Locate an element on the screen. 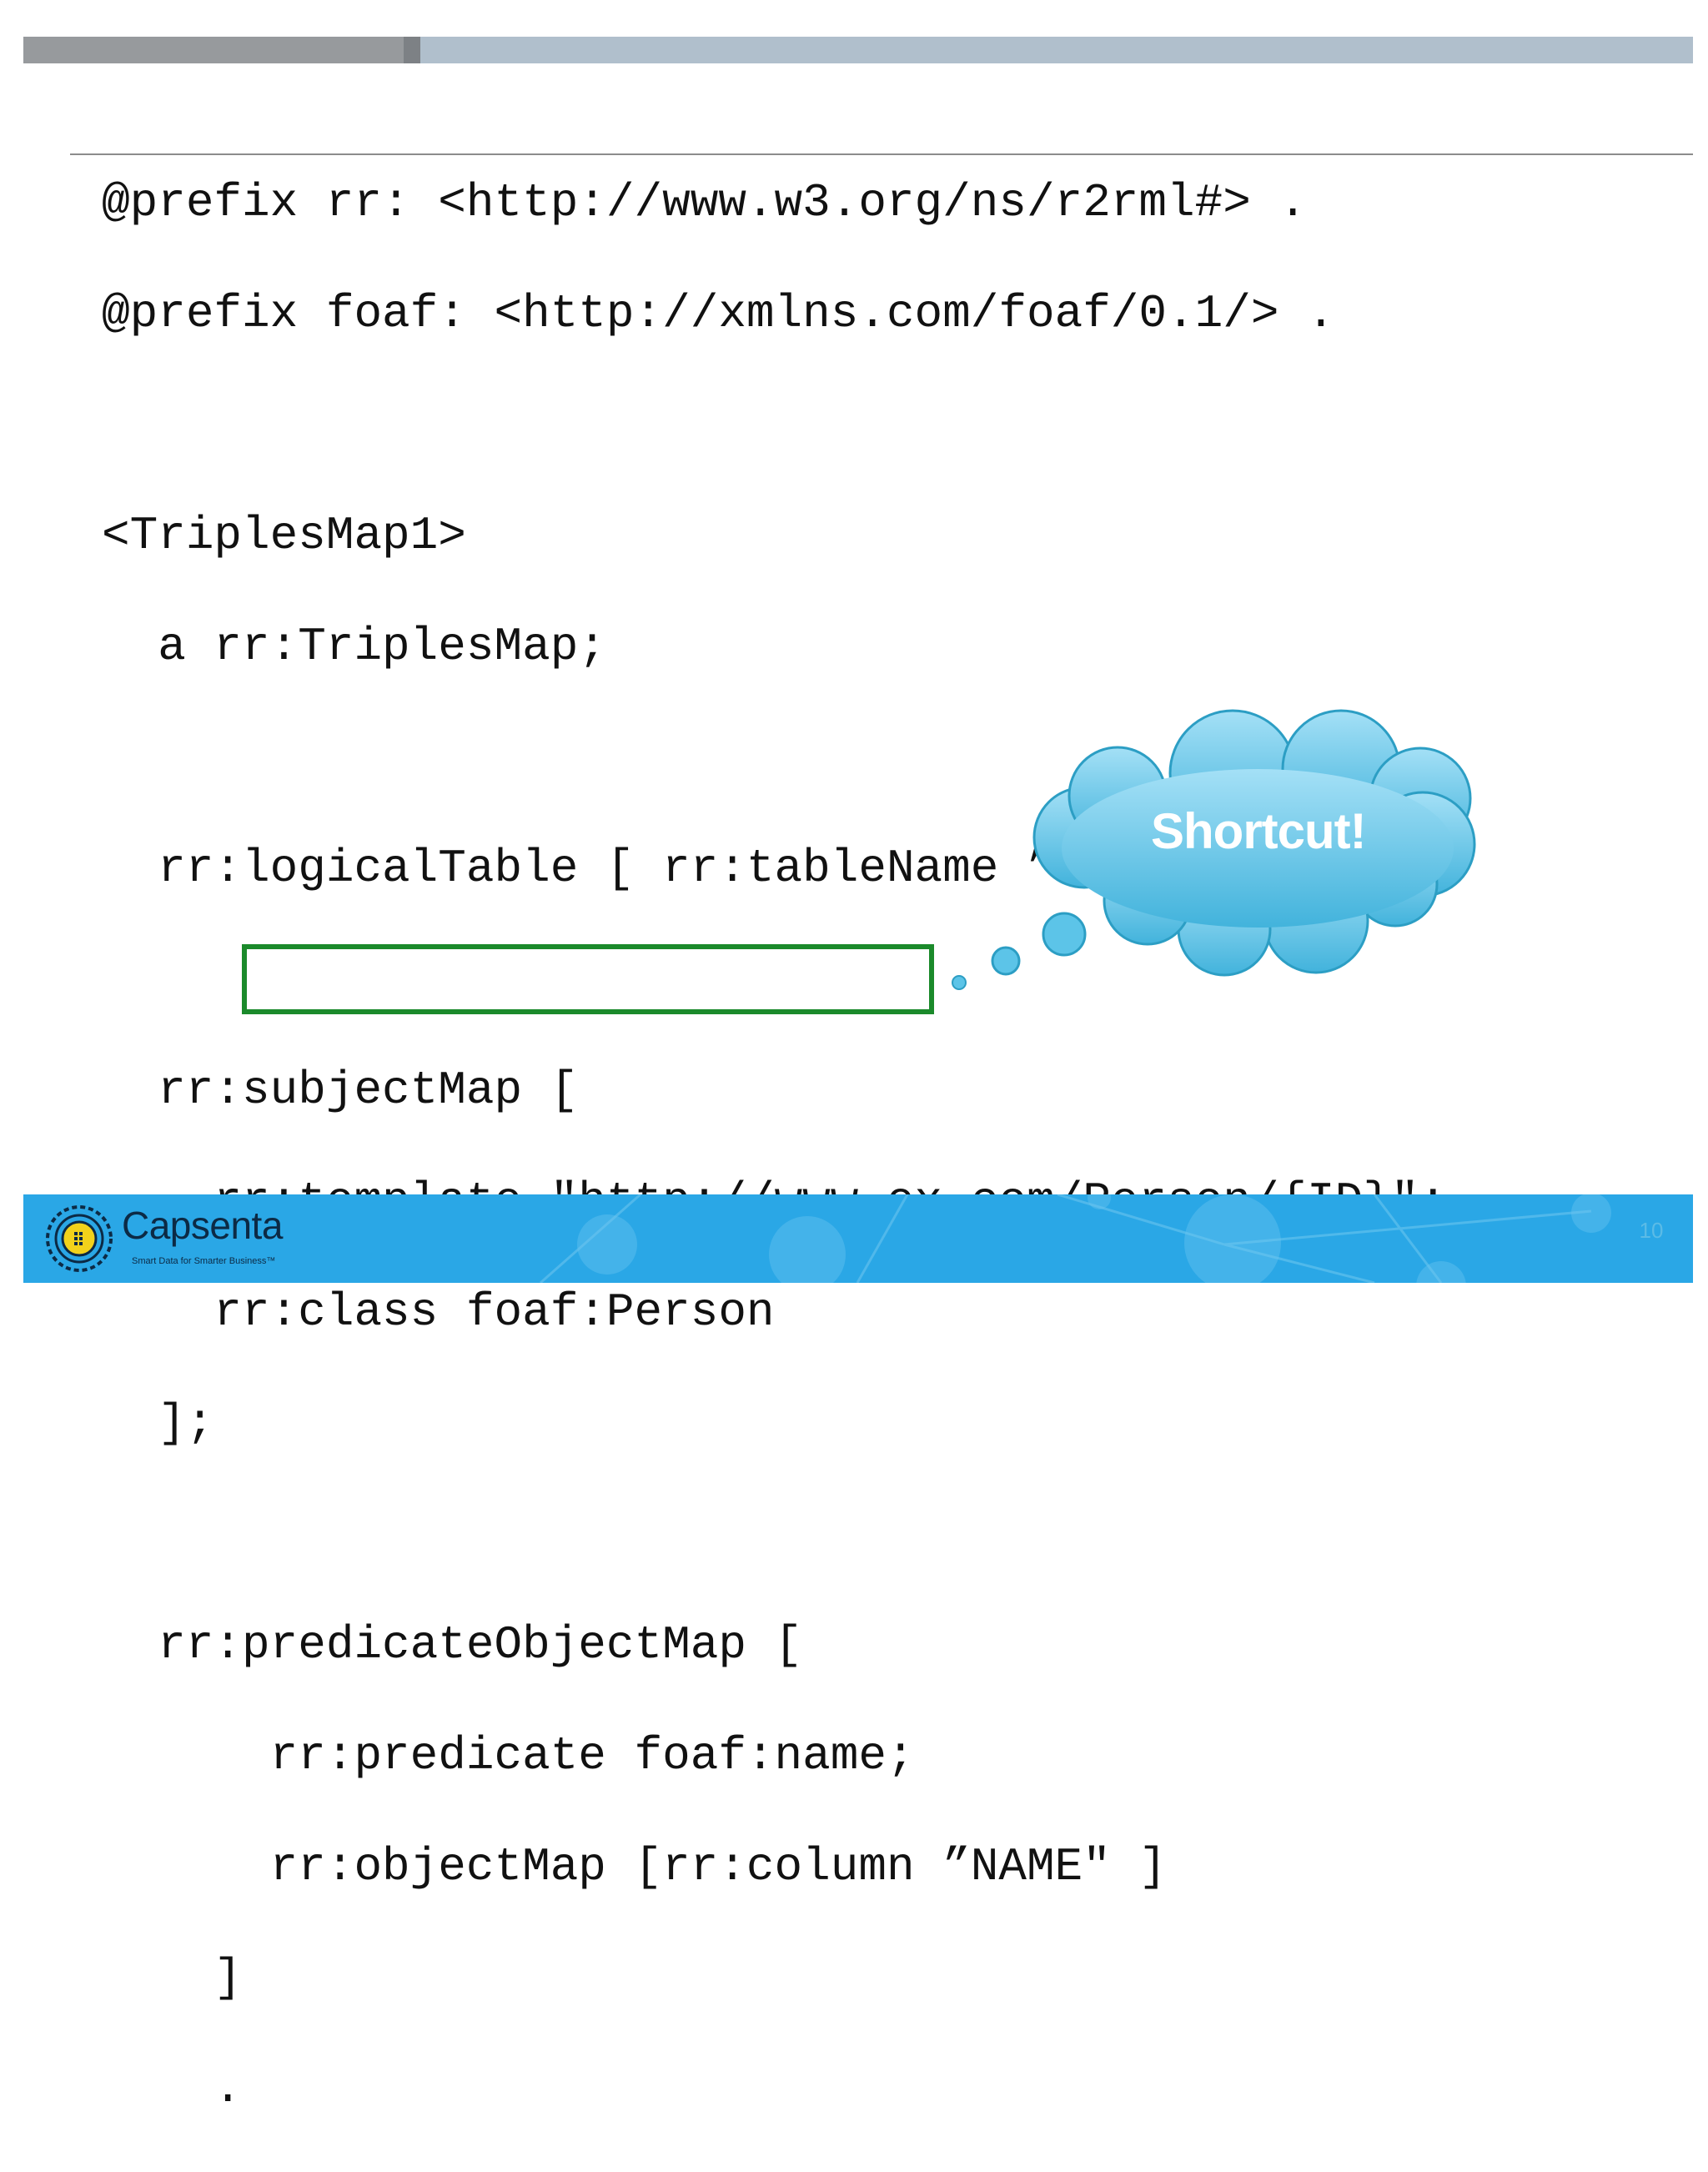 The width and height of the screenshot is (1708, 2172). bubble-dot-small is located at coordinates (960, 982).